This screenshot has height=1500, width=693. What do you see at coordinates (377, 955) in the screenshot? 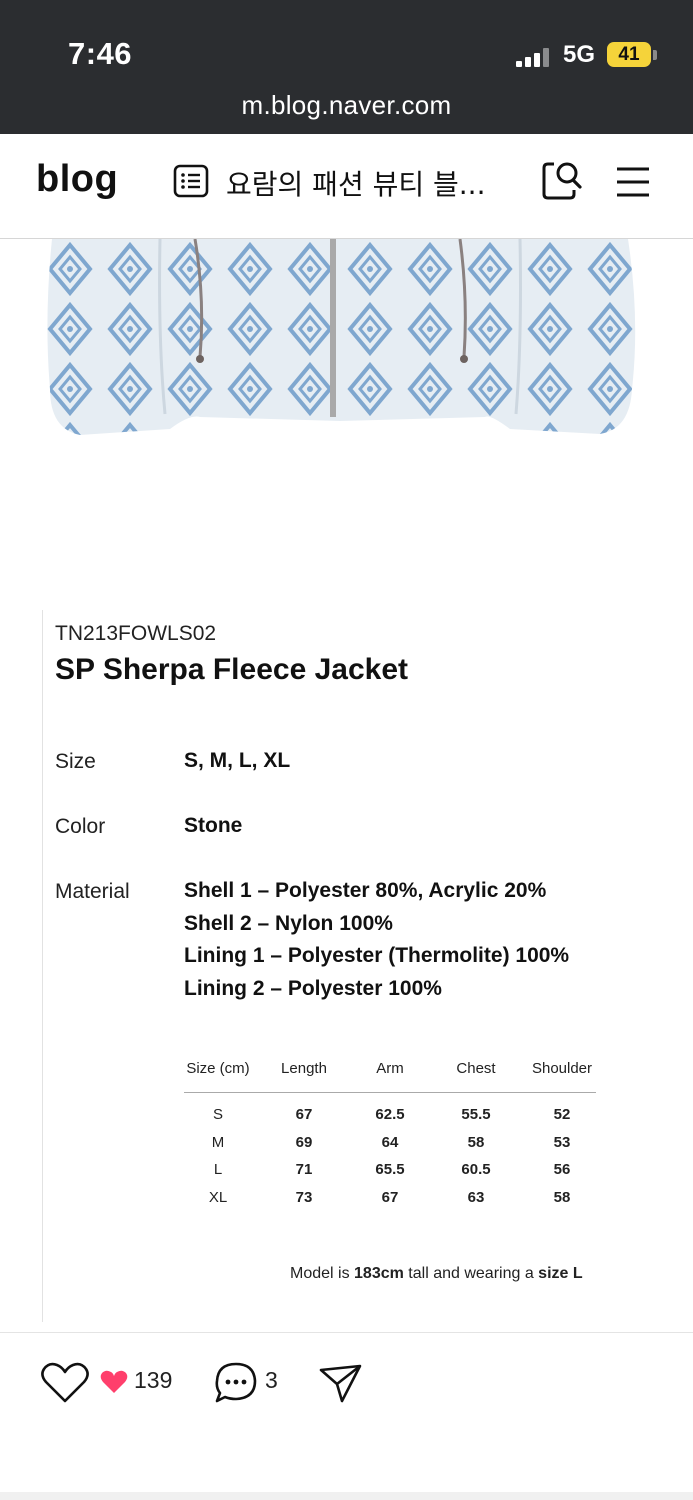
I see `spec-value-material-3: Lining 1 – Polyester (Thermolite) 100%` at bounding box center [377, 955].